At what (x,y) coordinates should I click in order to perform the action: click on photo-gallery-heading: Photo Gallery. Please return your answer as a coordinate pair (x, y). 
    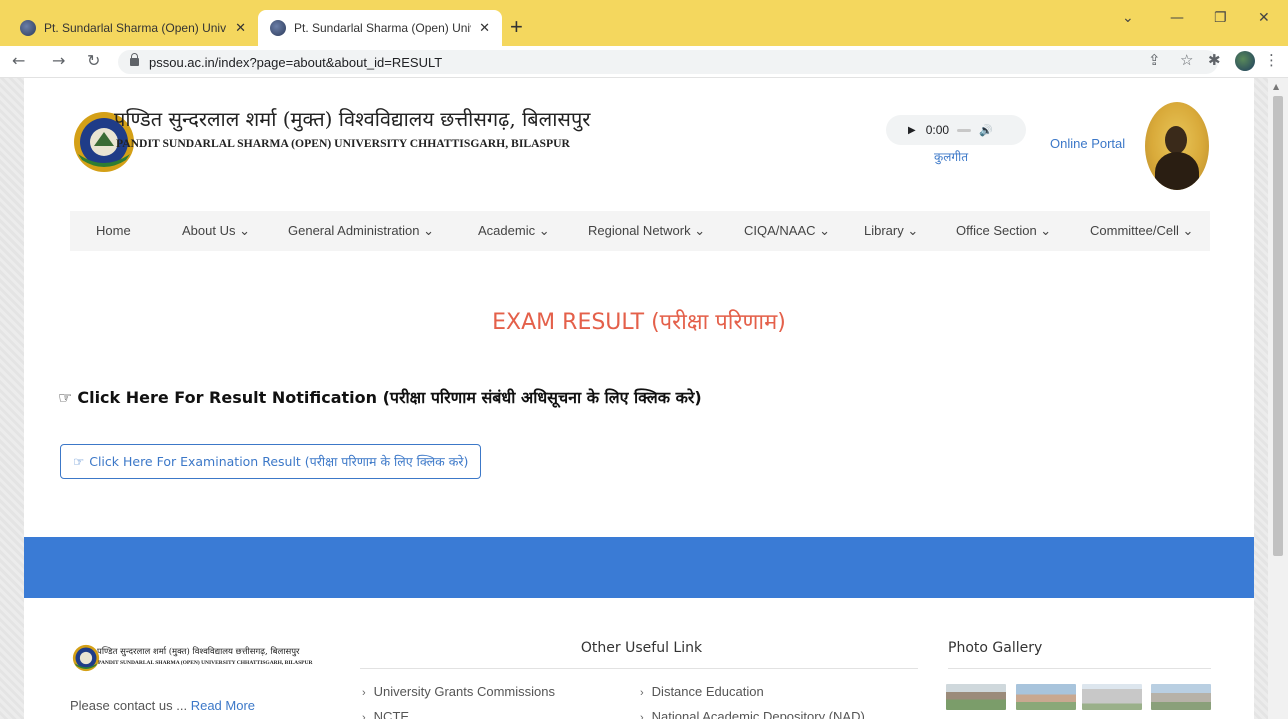
    Looking at the image, I should click on (995, 648).